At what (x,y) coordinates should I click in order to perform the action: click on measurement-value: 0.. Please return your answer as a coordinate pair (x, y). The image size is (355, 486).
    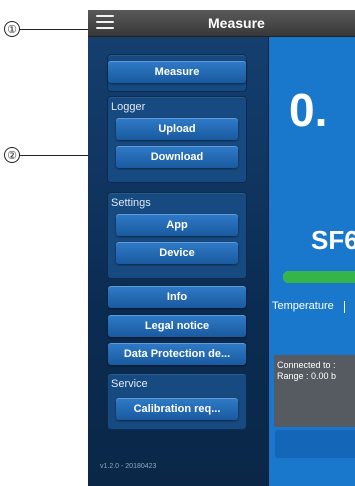
    Looking at the image, I should click on (308, 110).